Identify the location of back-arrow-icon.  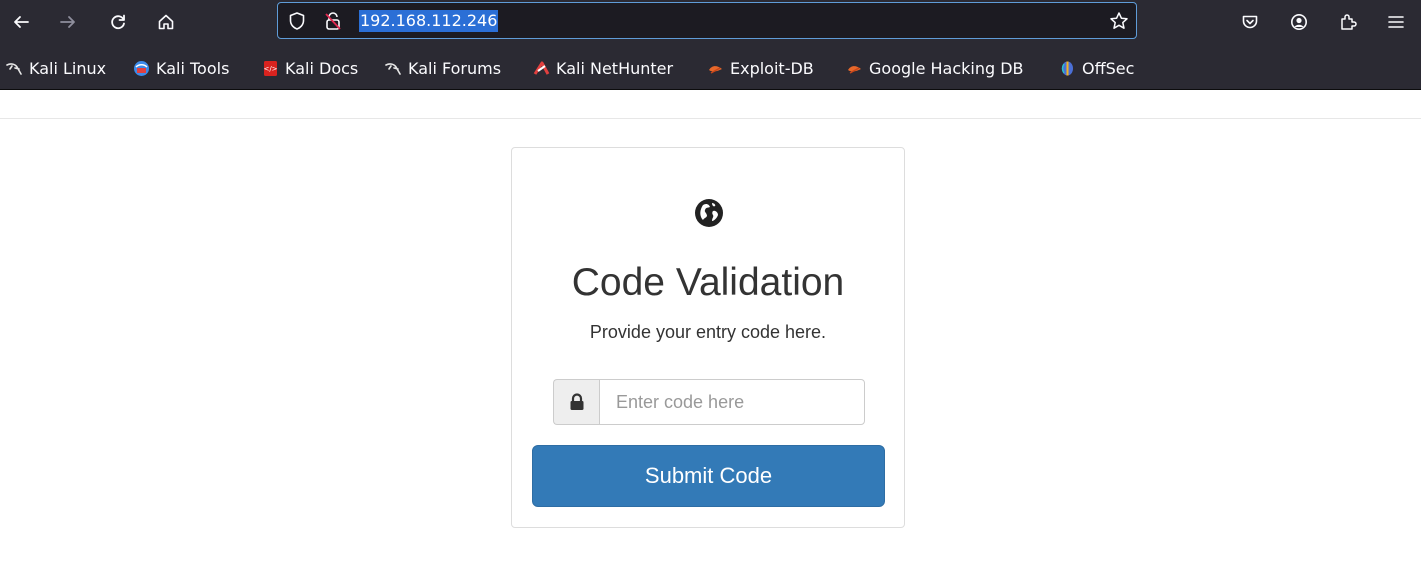
(21, 22).